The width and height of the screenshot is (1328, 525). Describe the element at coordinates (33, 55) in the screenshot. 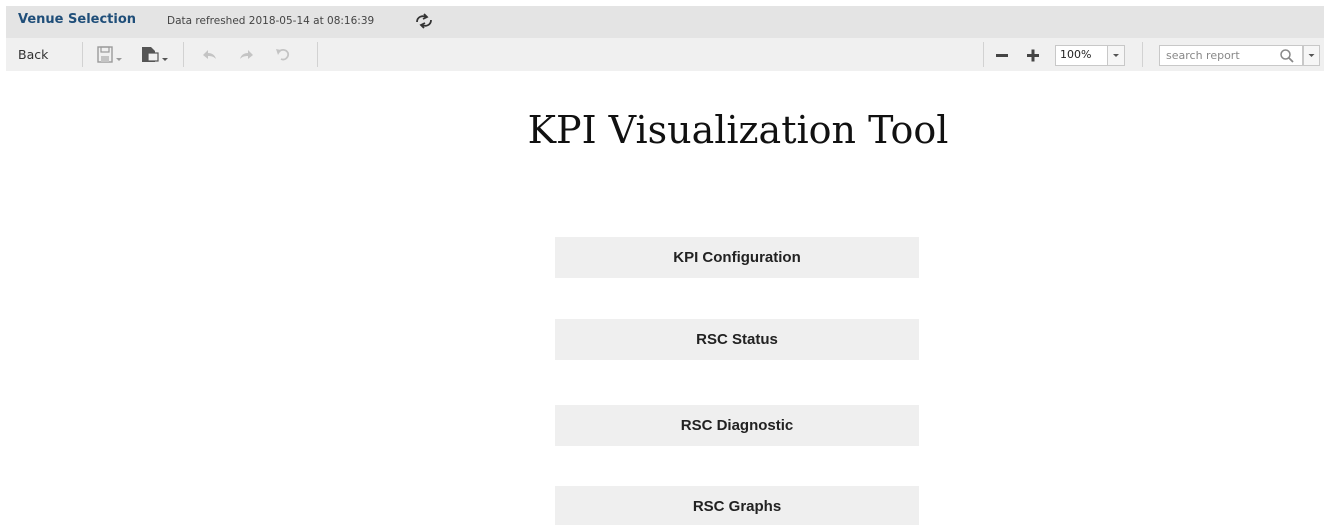

I see `back-button: Back` at that location.